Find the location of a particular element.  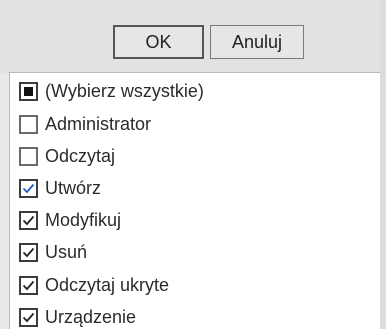

list-item-label: Odczytaj ukryte is located at coordinates (107, 284).